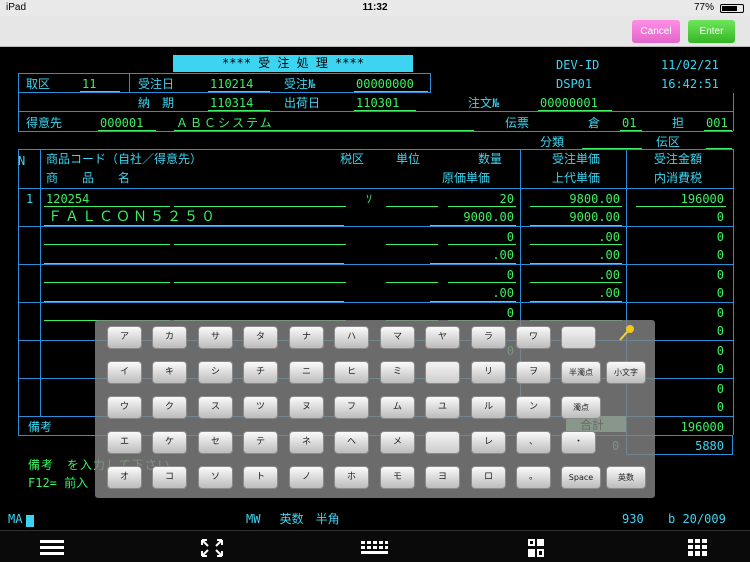  Describe the element at coordinates (260, 407) in the screenshot. I see `key-ツ: ツ` at that location.